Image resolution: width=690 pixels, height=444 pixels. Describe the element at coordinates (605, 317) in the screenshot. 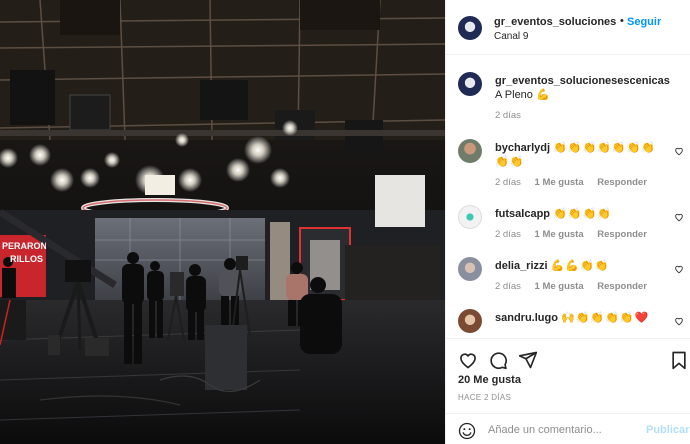

I see `comment-body: 🙌👏👏👏👏❤️` at that location.